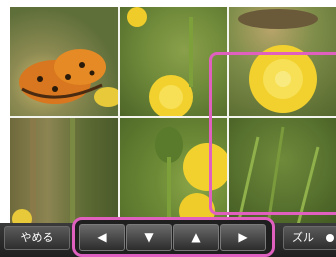  I want to click on zoom-label: ズル, so click(303, 237).